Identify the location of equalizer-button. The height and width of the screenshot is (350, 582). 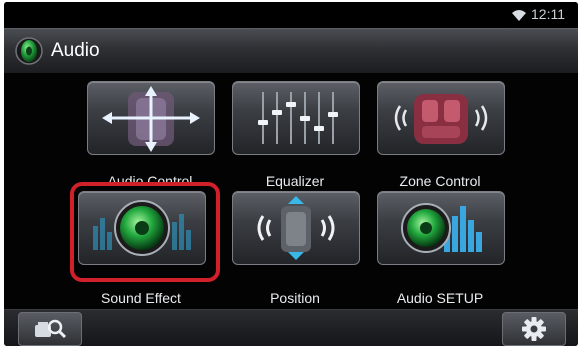
(296, 118).